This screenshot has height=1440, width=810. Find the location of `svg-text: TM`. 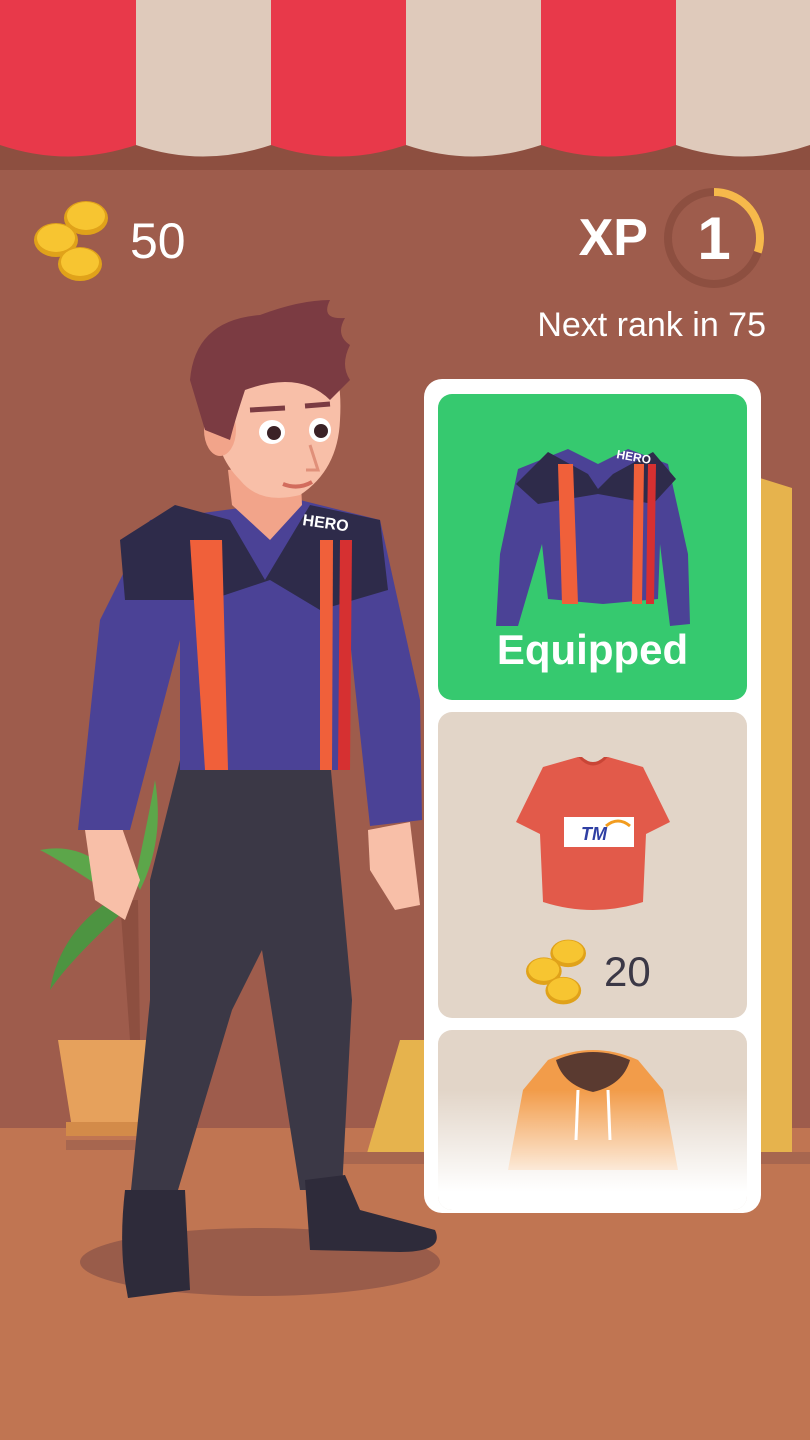

svg-text: TM is located at coordinates (594, 834).